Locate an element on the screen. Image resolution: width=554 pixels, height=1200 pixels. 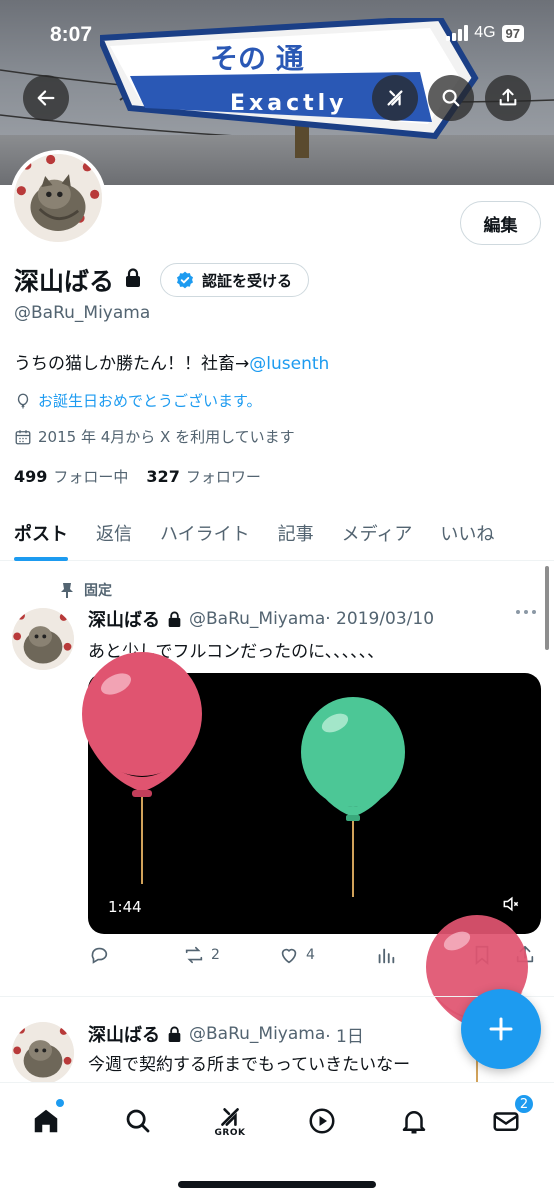
views-icon is located at coordinates (386, 956).